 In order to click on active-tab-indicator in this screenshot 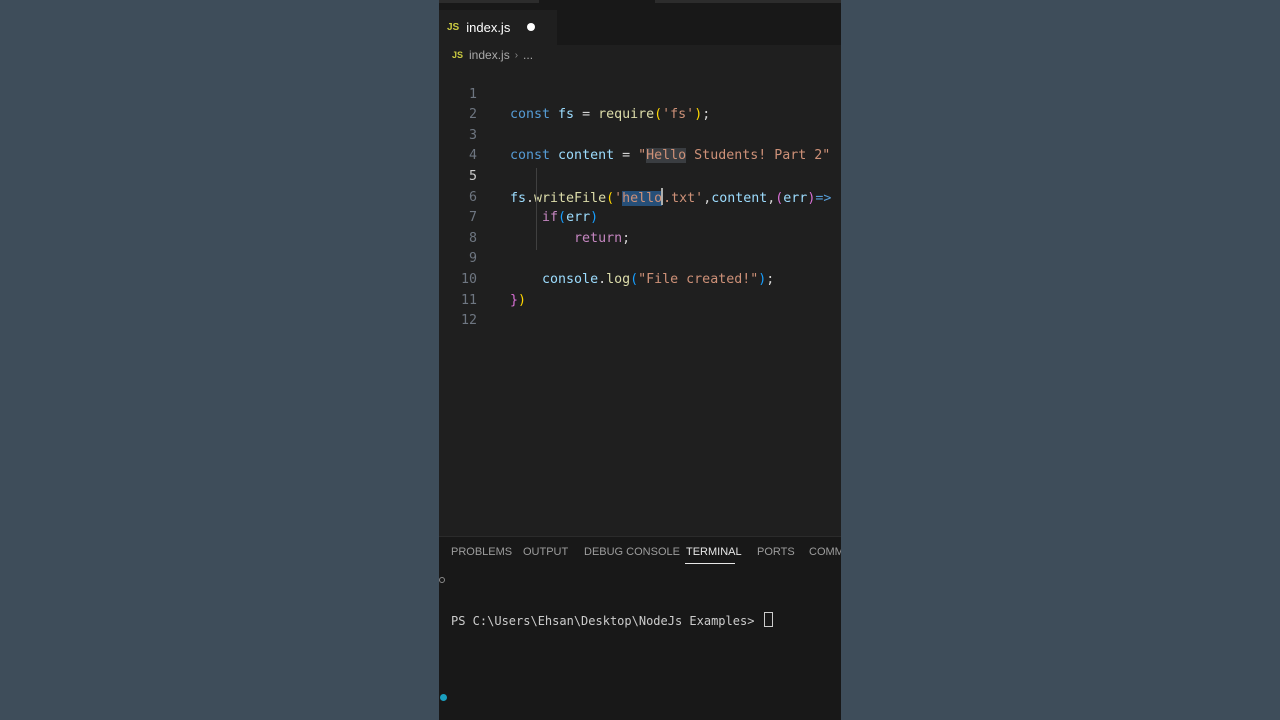, I will do `click(710, 563)`.